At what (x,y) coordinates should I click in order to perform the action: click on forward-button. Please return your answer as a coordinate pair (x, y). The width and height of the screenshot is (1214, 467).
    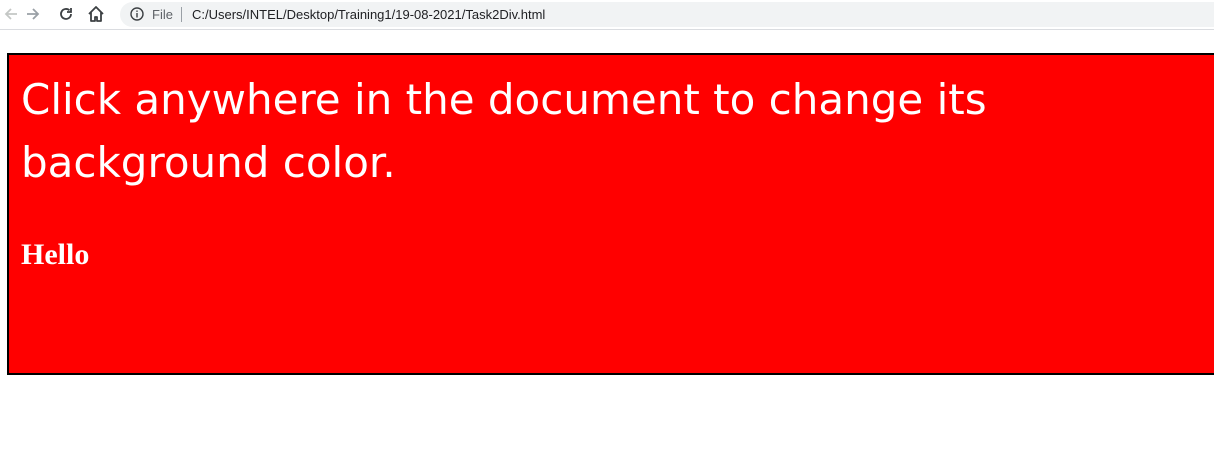
    Looking at the image, I should click on (33, 14).